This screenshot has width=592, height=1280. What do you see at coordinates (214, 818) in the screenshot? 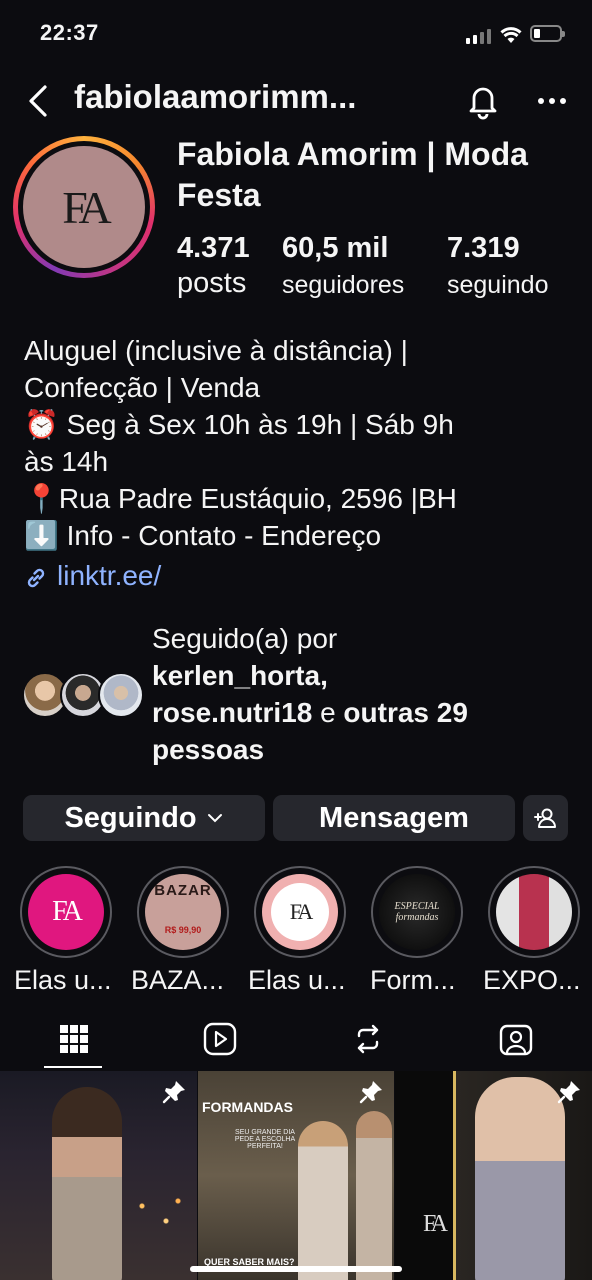
I see `chevron-down-icon` at bounding box center [214, 818].